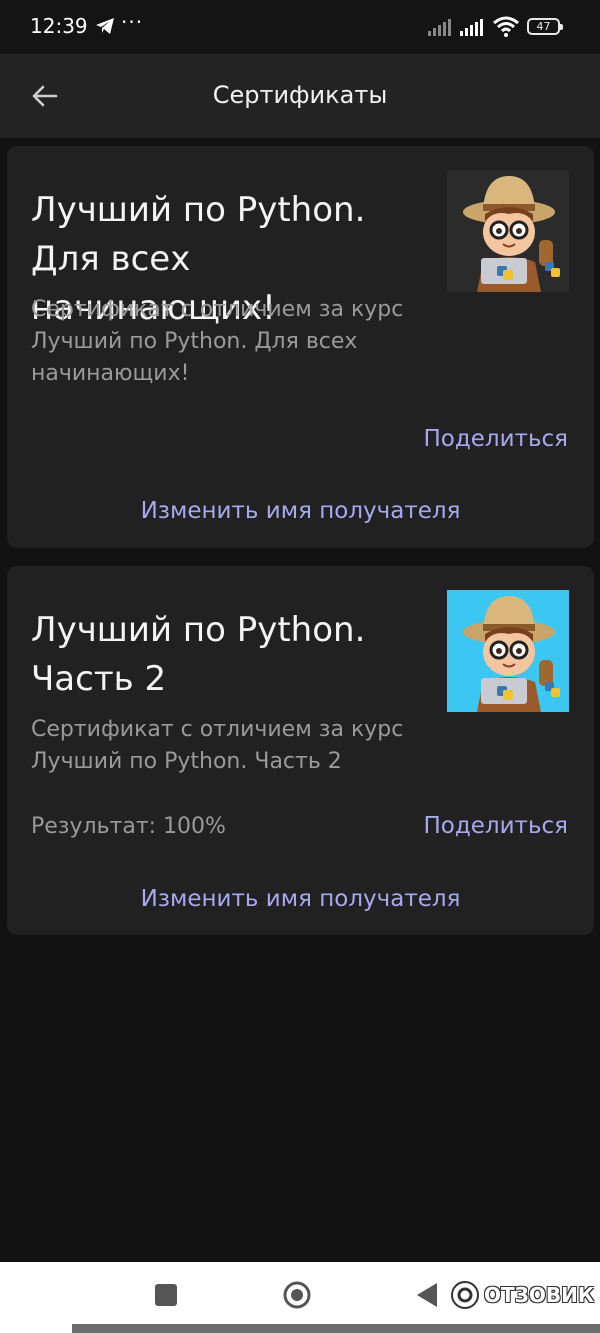 This screenshot has width=600, height=1333. Describe the element at coordinates (336, 1328) in the screenshot. I see `home-indicator` at that location.